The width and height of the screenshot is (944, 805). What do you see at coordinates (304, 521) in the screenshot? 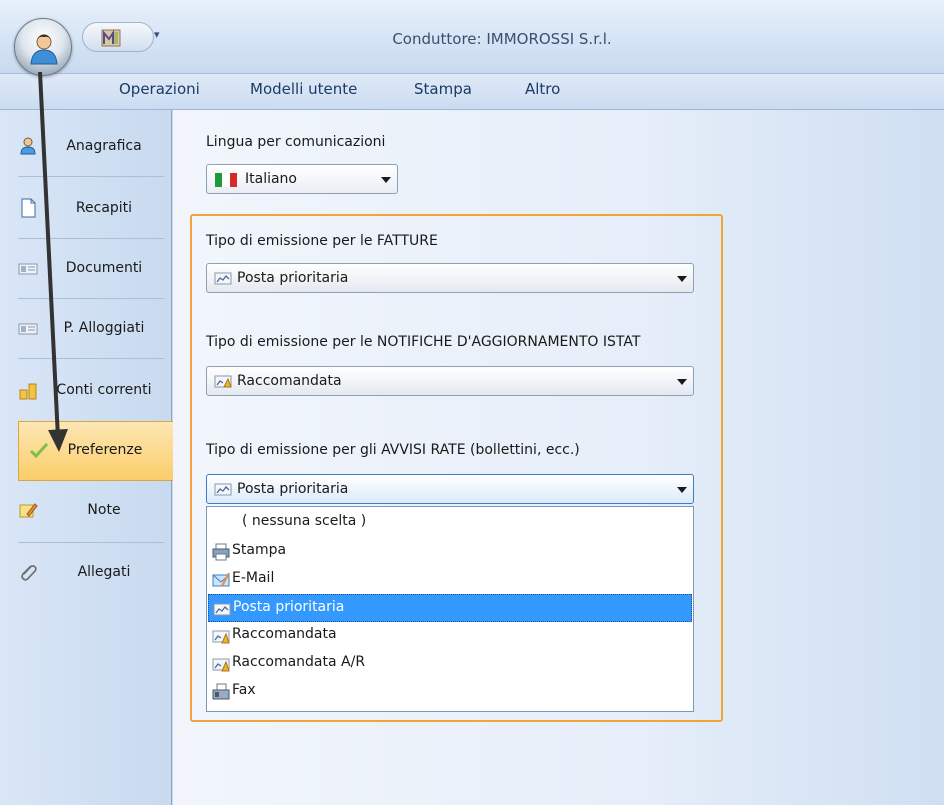
I see `option-label: ( nessuna scelta )` at bounding box center [304, 521].